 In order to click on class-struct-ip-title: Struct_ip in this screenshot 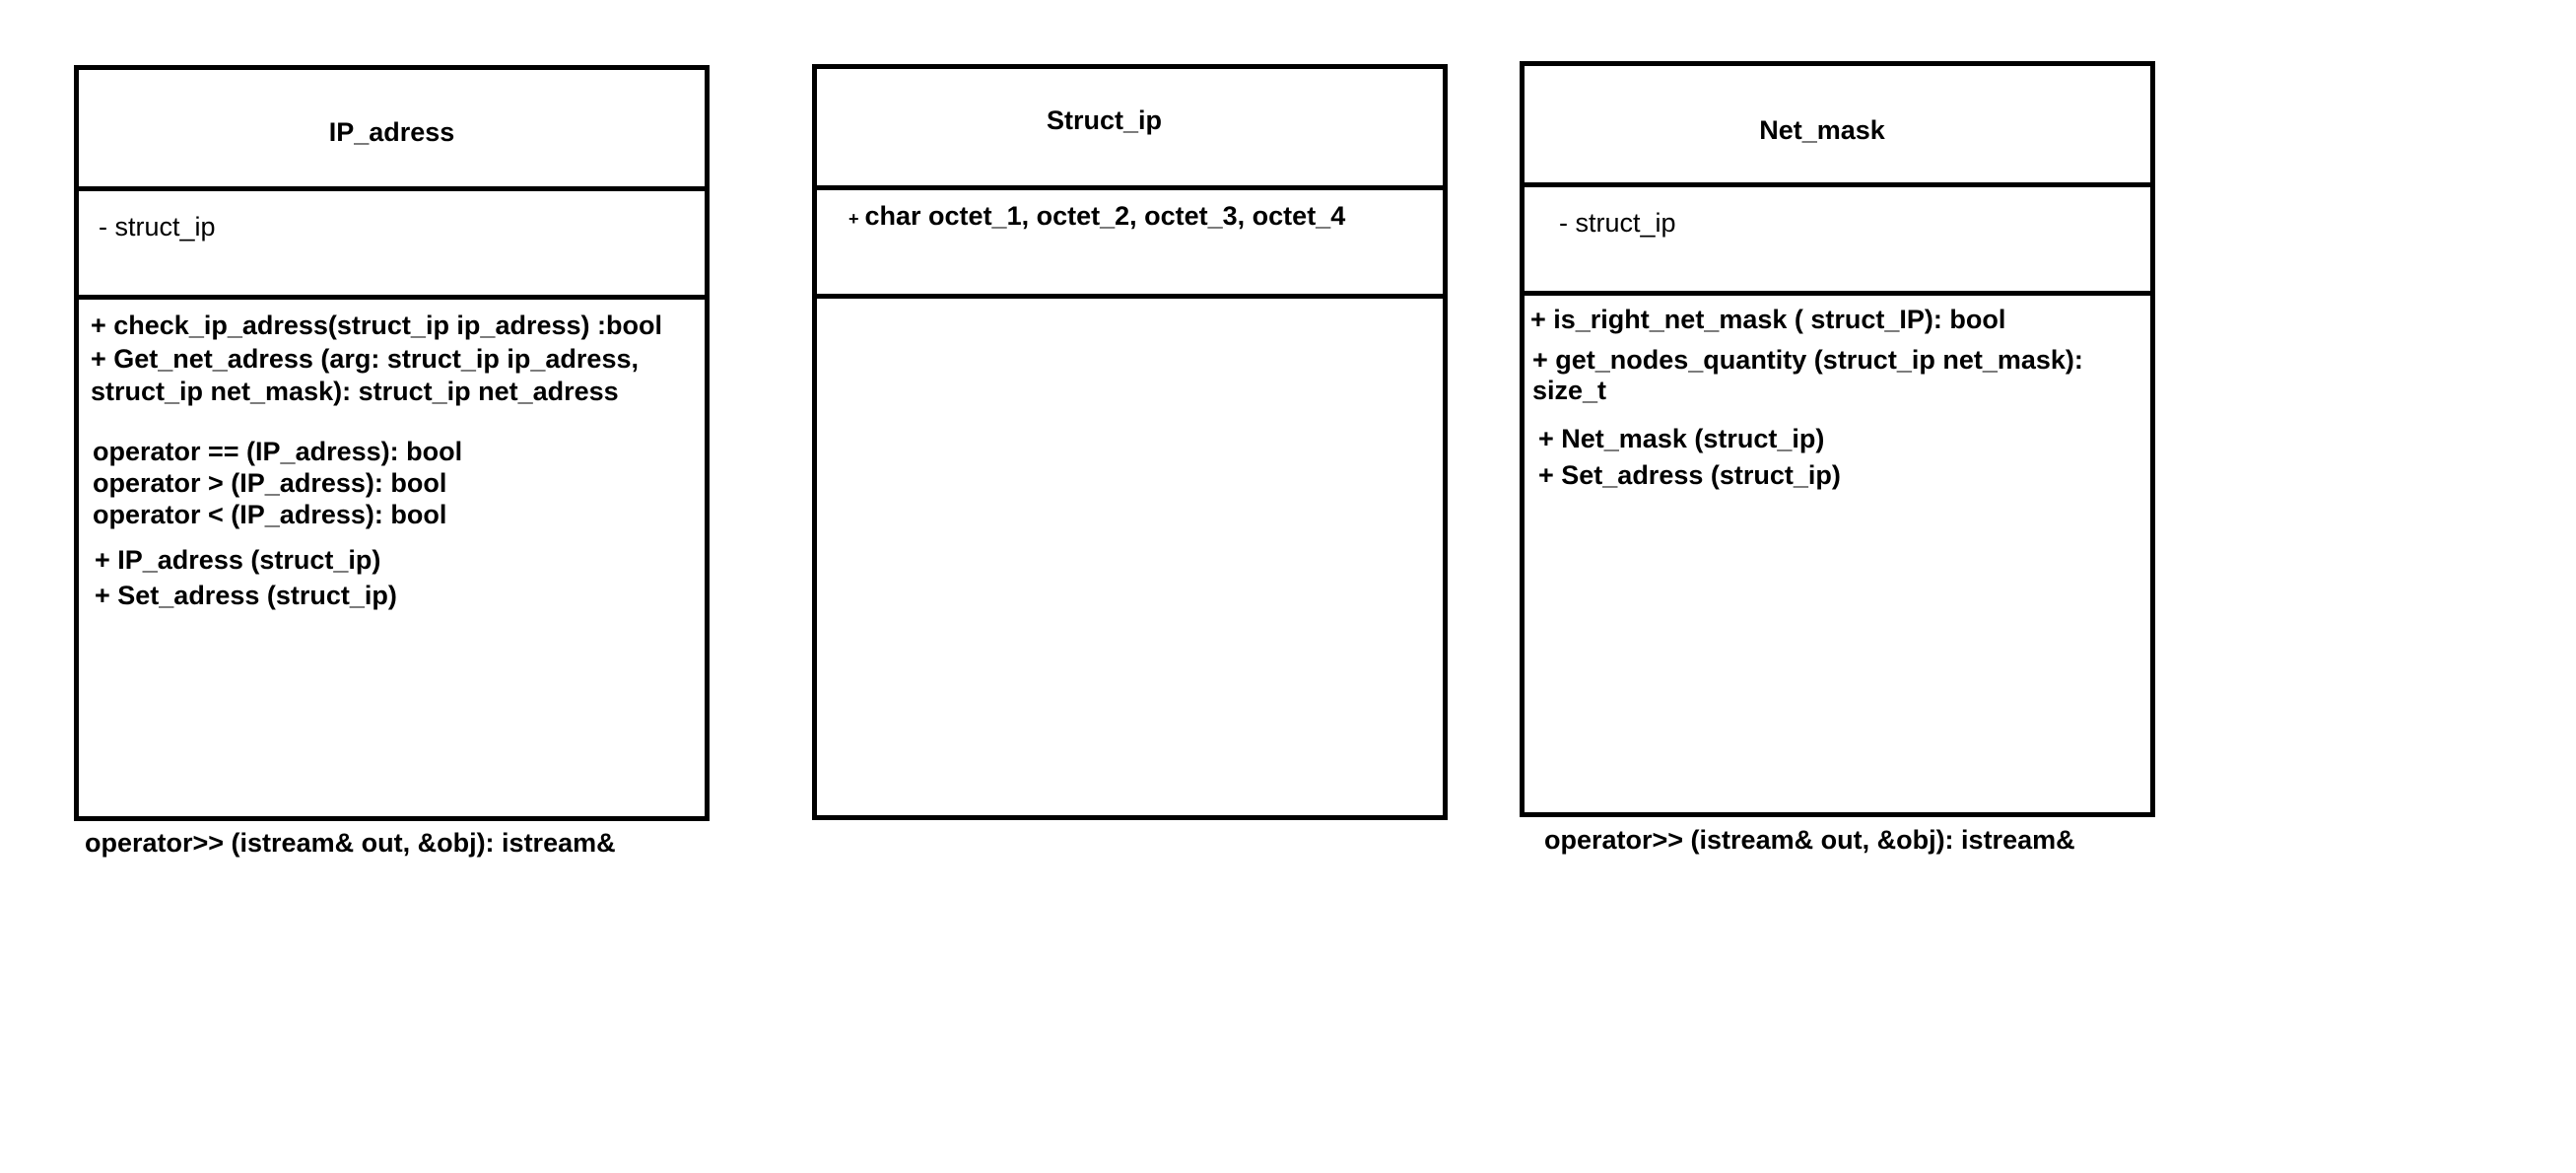, I will do `click(1104, 120)`.